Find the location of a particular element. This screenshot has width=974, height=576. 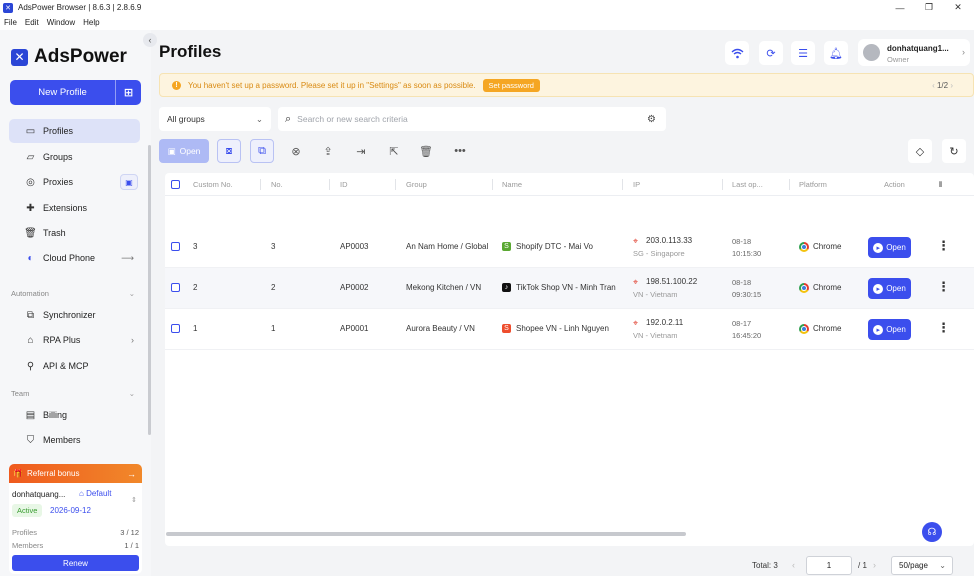

open-selected-button: ▣ Open is located at coordinates (184, 151).